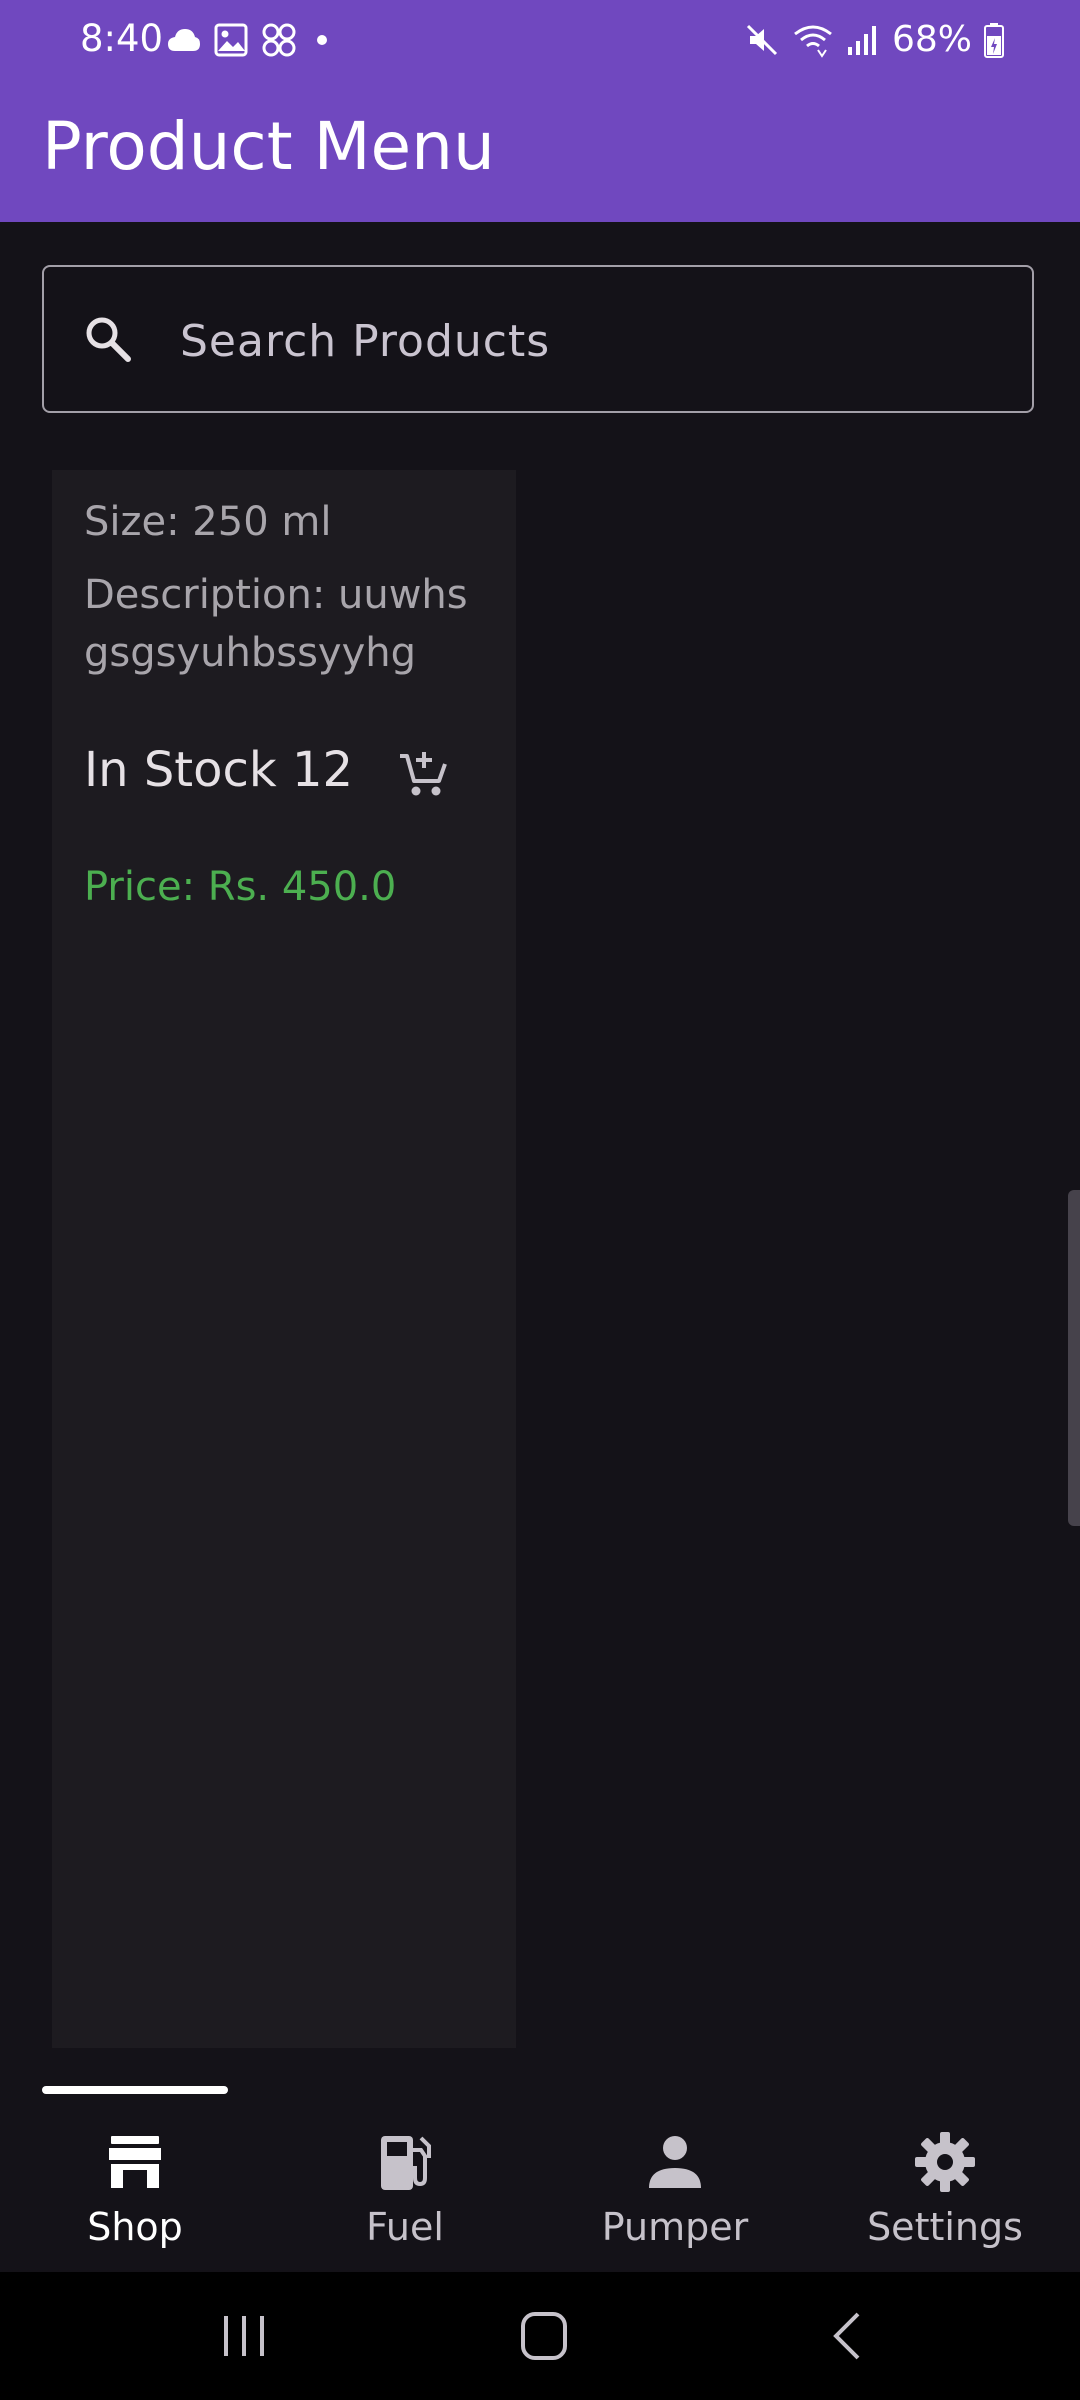 The width and height of the screenshot is (1080, 2400). Describe the element at coordinates (405, 2227) in the screenshot. I see `tab-label: Fuel` at that location.